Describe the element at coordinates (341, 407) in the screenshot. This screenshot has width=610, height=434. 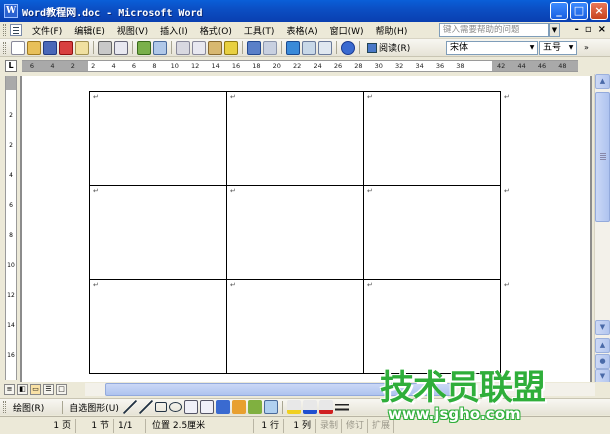
I see `line-style-icon` at that location.